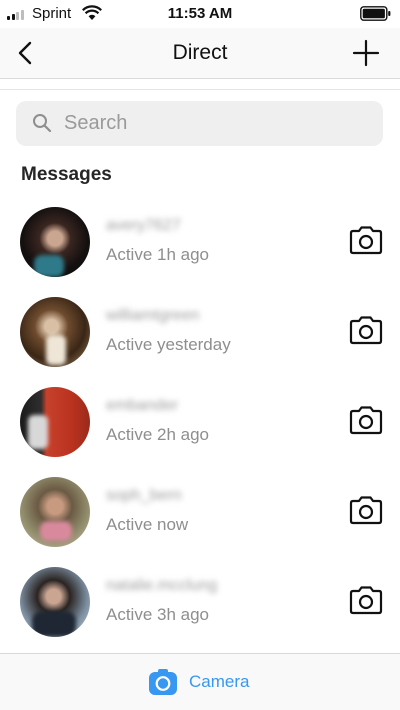  Describe the element at coordinates (42, 123) in the screenshot. I see `search-icon` at that location.